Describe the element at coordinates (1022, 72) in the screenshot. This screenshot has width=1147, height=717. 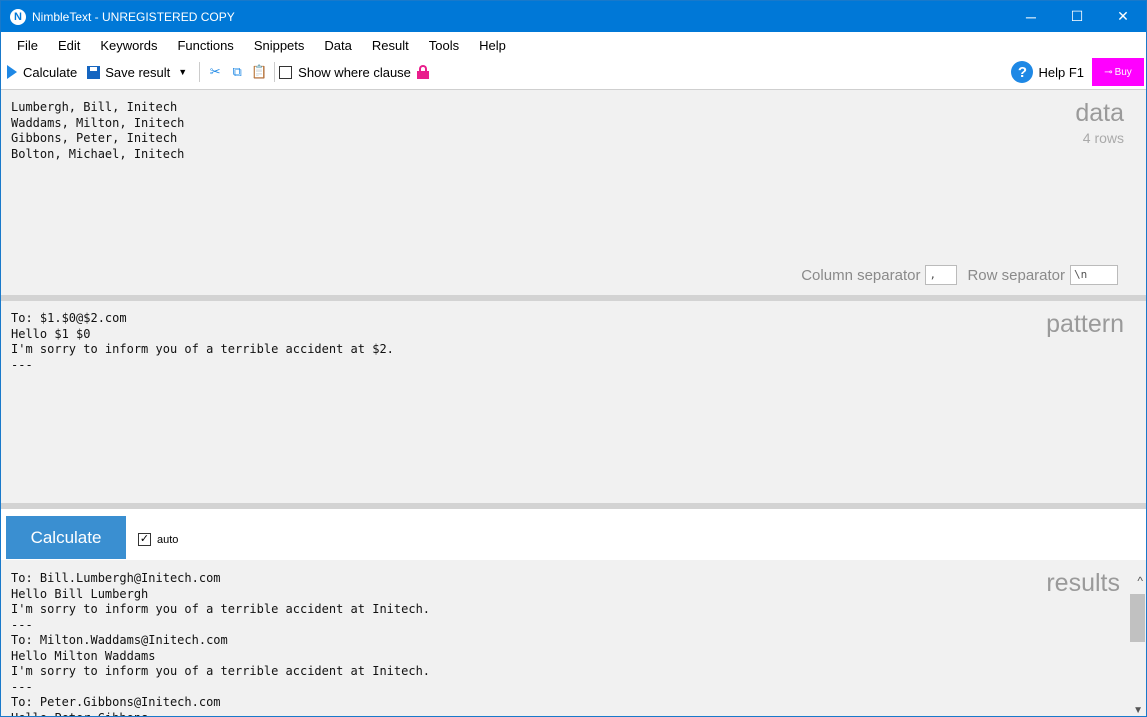
I see `help-icon: ?` at that location.